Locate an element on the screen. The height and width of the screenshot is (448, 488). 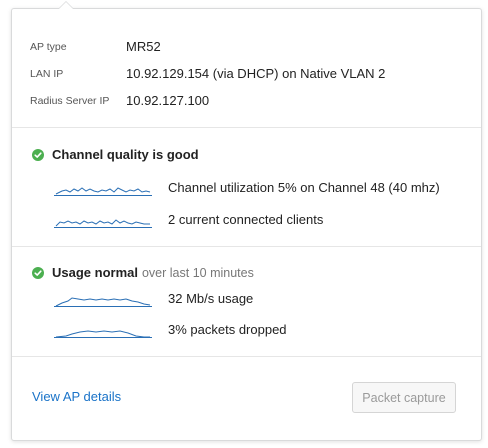
connected-clients-sparkline is located at coordinates (103, 223).